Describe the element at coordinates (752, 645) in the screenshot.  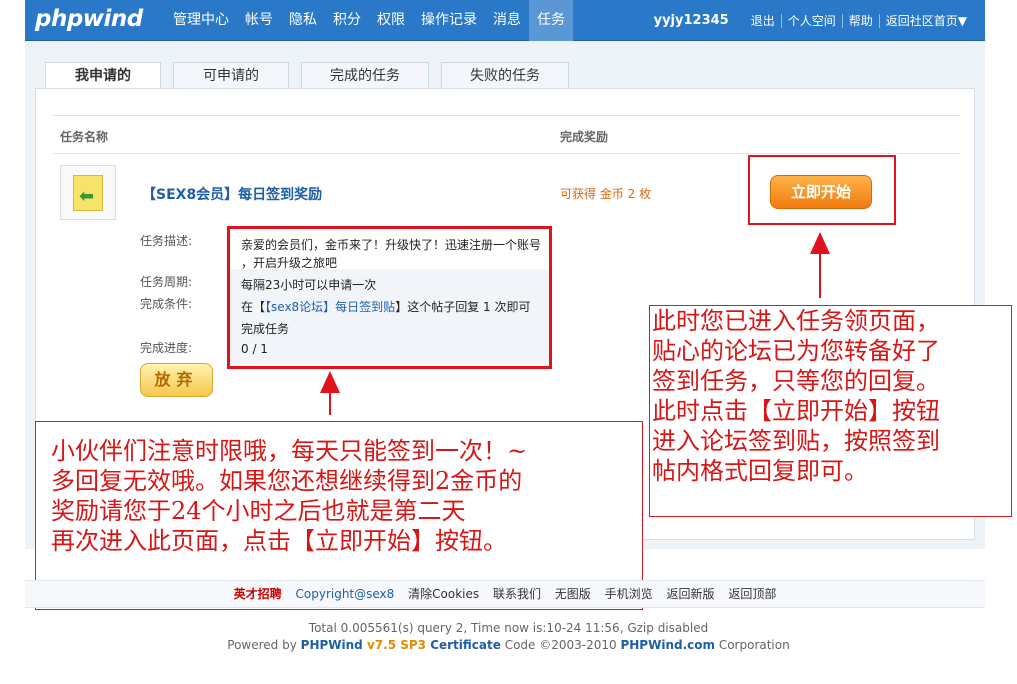
I see `powered-post: Corporation` at that location.